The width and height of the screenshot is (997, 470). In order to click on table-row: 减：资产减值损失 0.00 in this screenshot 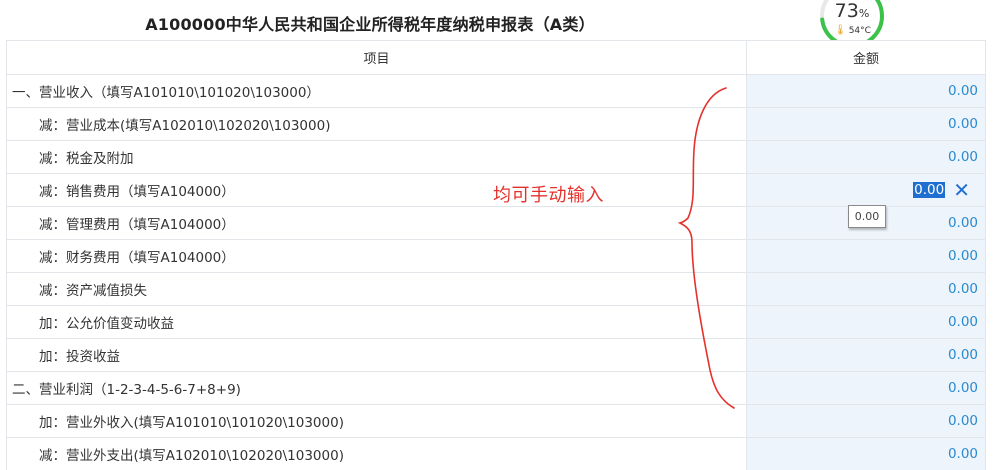, I will do `click(496, 288)`.